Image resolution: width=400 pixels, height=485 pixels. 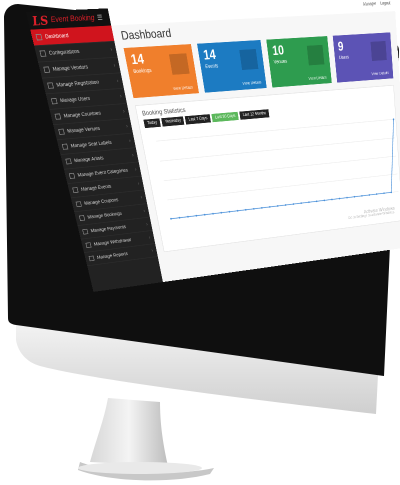 I want to click on sidebar-item-label: Manage Artists, so click(x=89, y=159).